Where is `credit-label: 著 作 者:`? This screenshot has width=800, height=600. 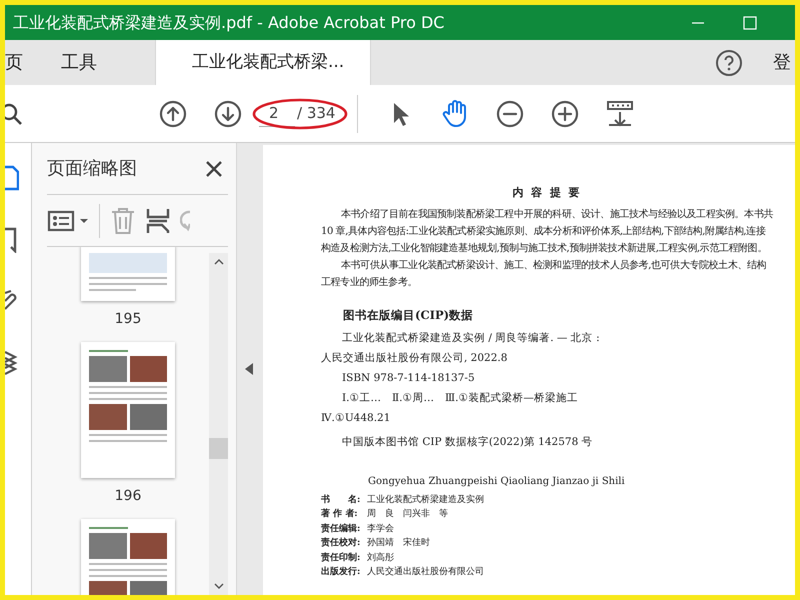 credit-label: 著 作 者: is located at coordinates (340, 514).